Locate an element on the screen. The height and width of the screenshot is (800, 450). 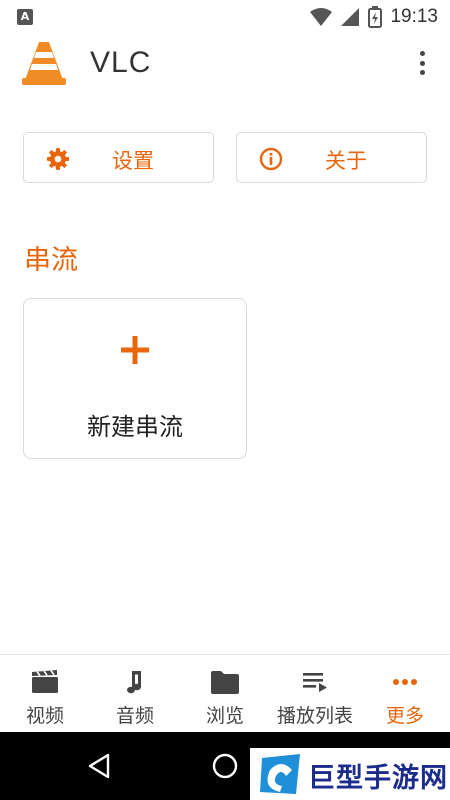
new-stream-card: 新建串流 is located at coordinates (135, 378).